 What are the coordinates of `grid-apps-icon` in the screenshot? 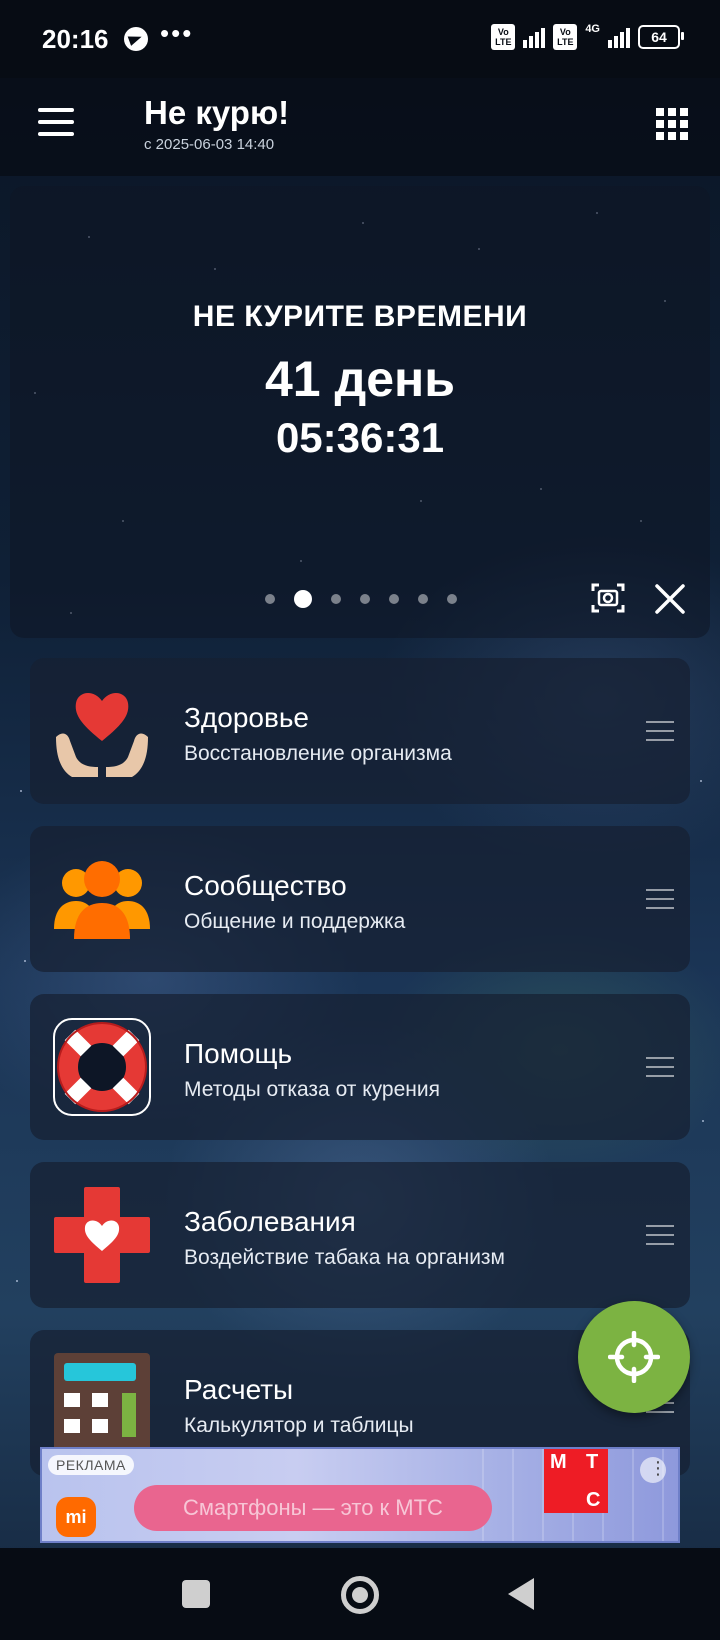 It's located at (672, 124).